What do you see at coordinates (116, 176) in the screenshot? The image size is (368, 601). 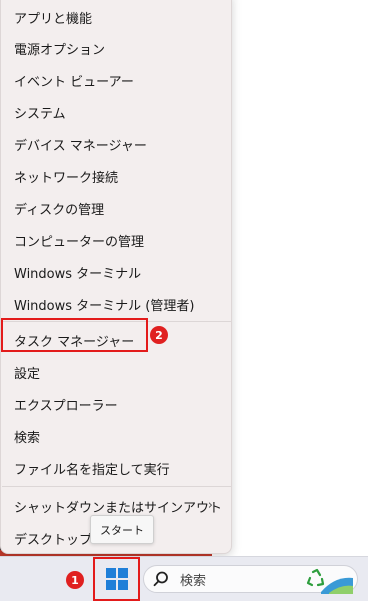 I see `menu-item-network-connections: ネットワーク接続` at bounding box center [116, 176].